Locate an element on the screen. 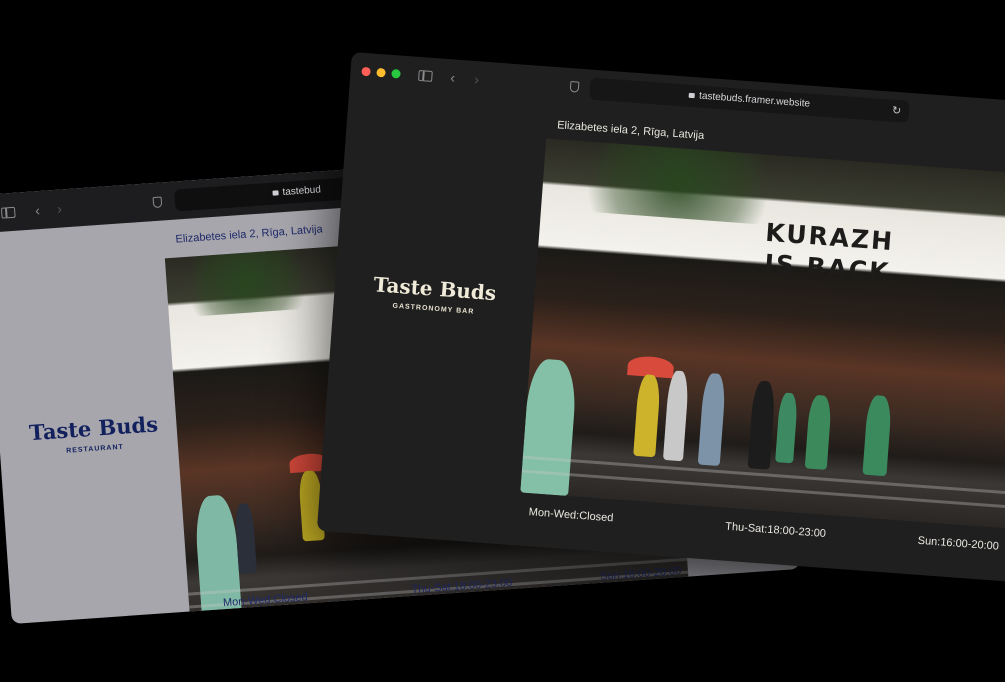 This screenshot has width=1005, height=682. back-logo: Taste Buds RESTAURANT is located at coordinates (95, 434).